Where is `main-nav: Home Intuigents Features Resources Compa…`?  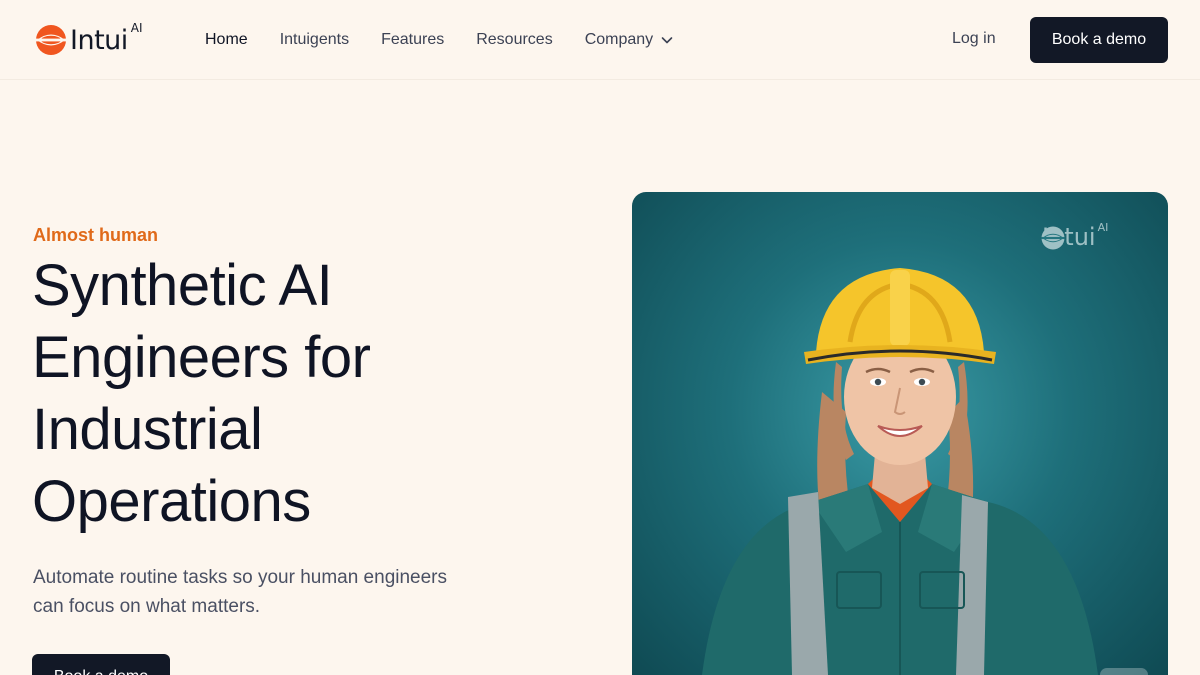
main-nav: Home Intuigents Features Resources Compa… is located at coordinates (455, 40).